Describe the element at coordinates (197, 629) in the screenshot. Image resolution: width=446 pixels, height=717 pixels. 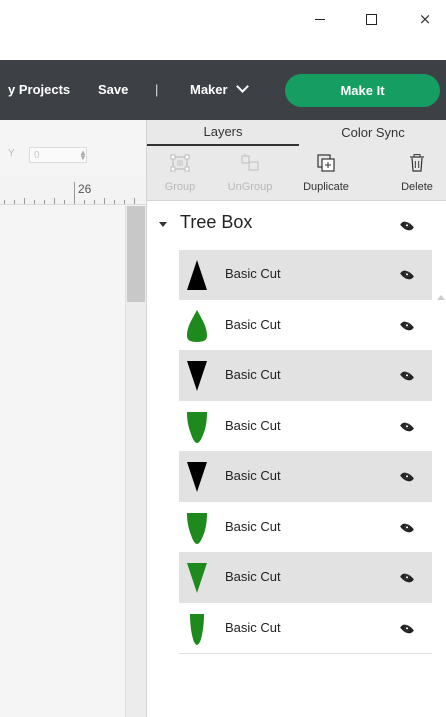
I see `layer-shape-narrow-blade-icon` at that location.